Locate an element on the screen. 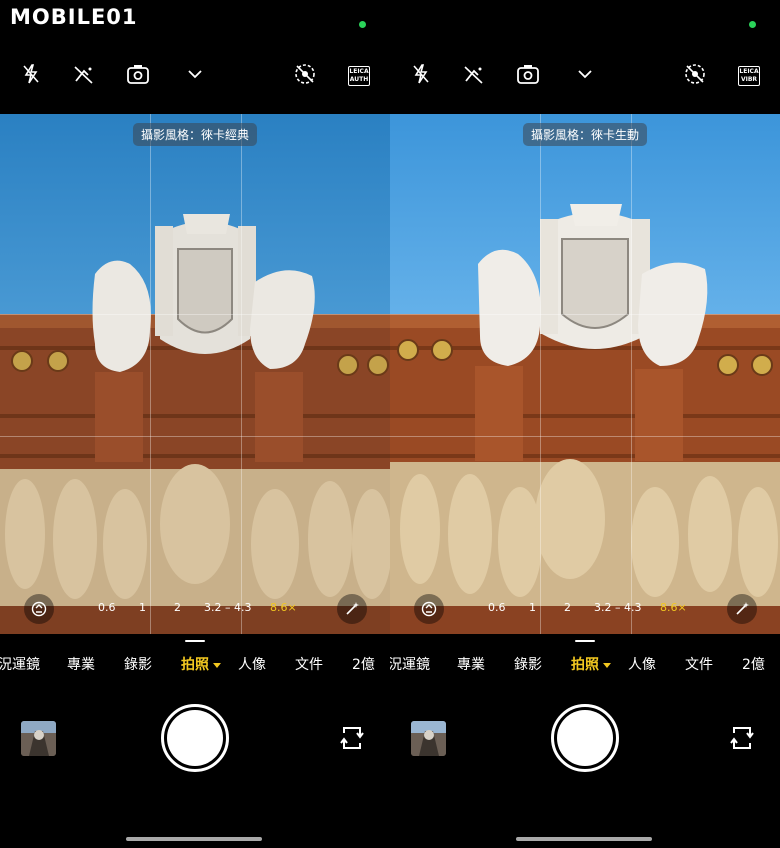  leica-style-badge: LEICA AUTH is located at coordinates (359, 76).